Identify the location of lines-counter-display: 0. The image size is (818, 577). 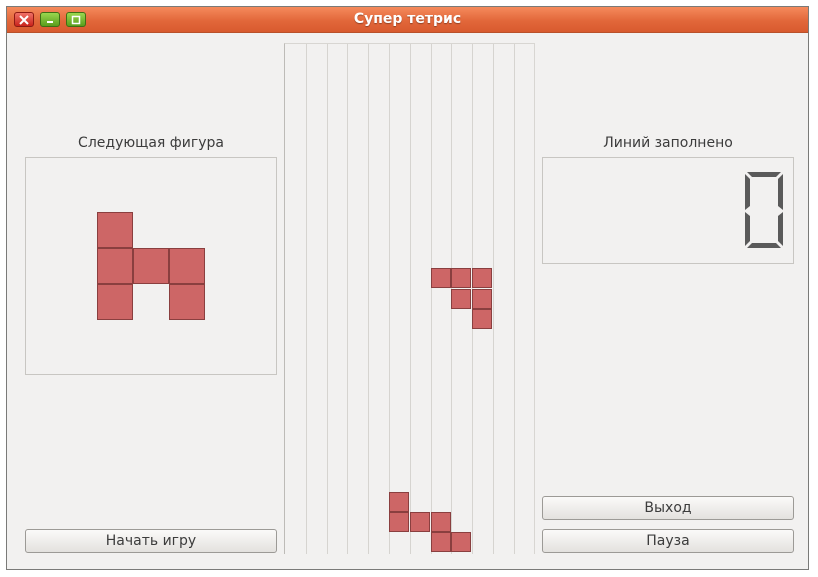
(668, 210).